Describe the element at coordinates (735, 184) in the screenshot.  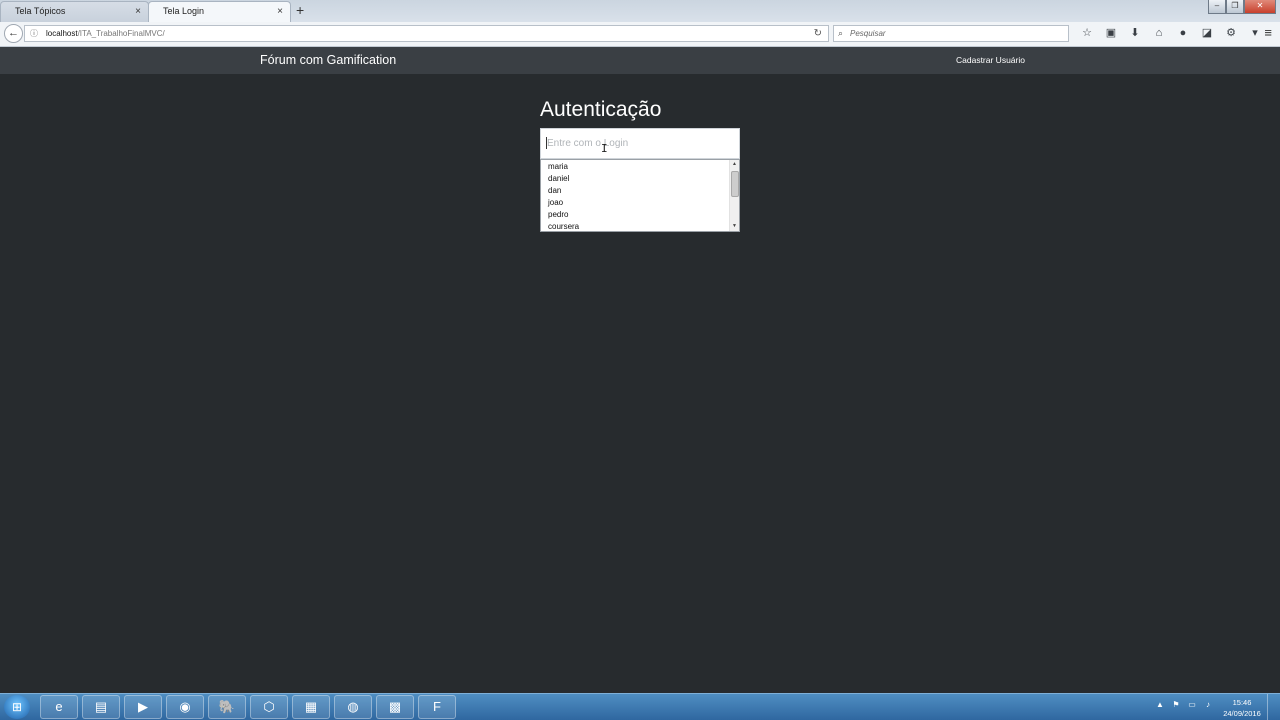
I see `scroll-thumb` at that location.